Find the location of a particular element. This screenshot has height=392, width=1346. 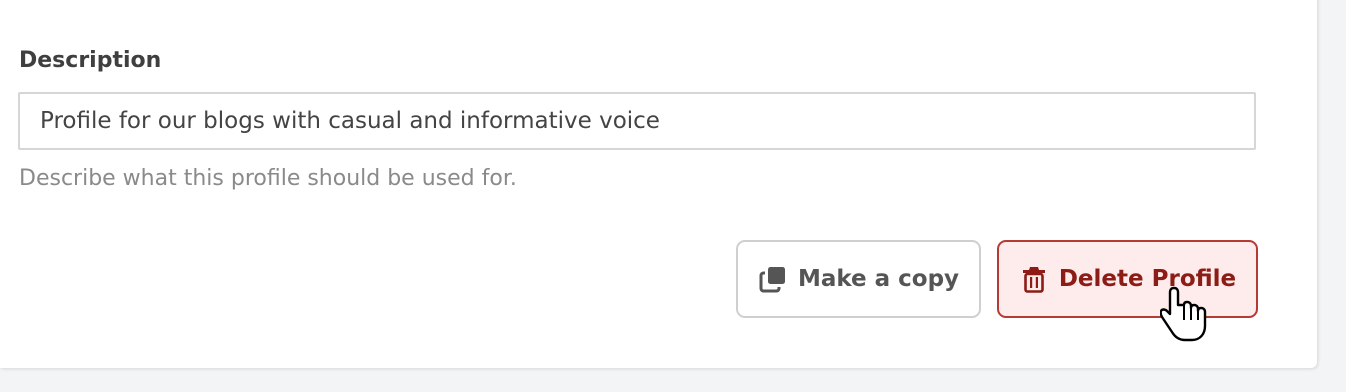

make-copy-label: Make a copy is located at coordinates (878, 279).